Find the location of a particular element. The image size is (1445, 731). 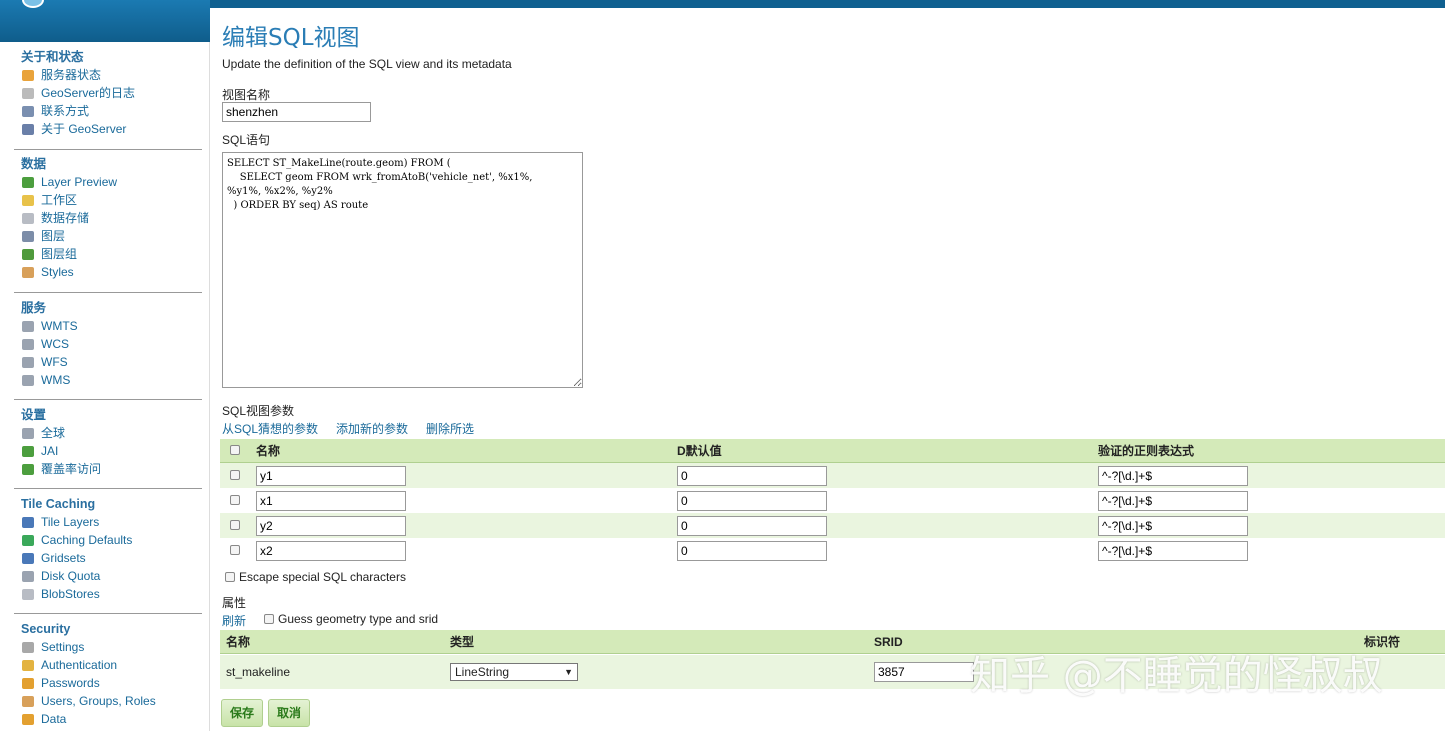

sidebar-item-label: 覆盖率访问 is located at coordinates (71, 469).